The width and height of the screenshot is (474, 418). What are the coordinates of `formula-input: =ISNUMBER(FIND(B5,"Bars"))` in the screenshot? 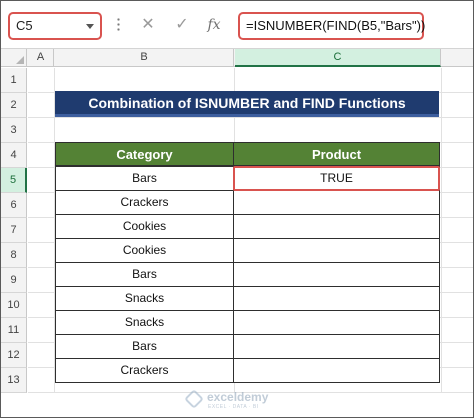 It's located at (331, 26).